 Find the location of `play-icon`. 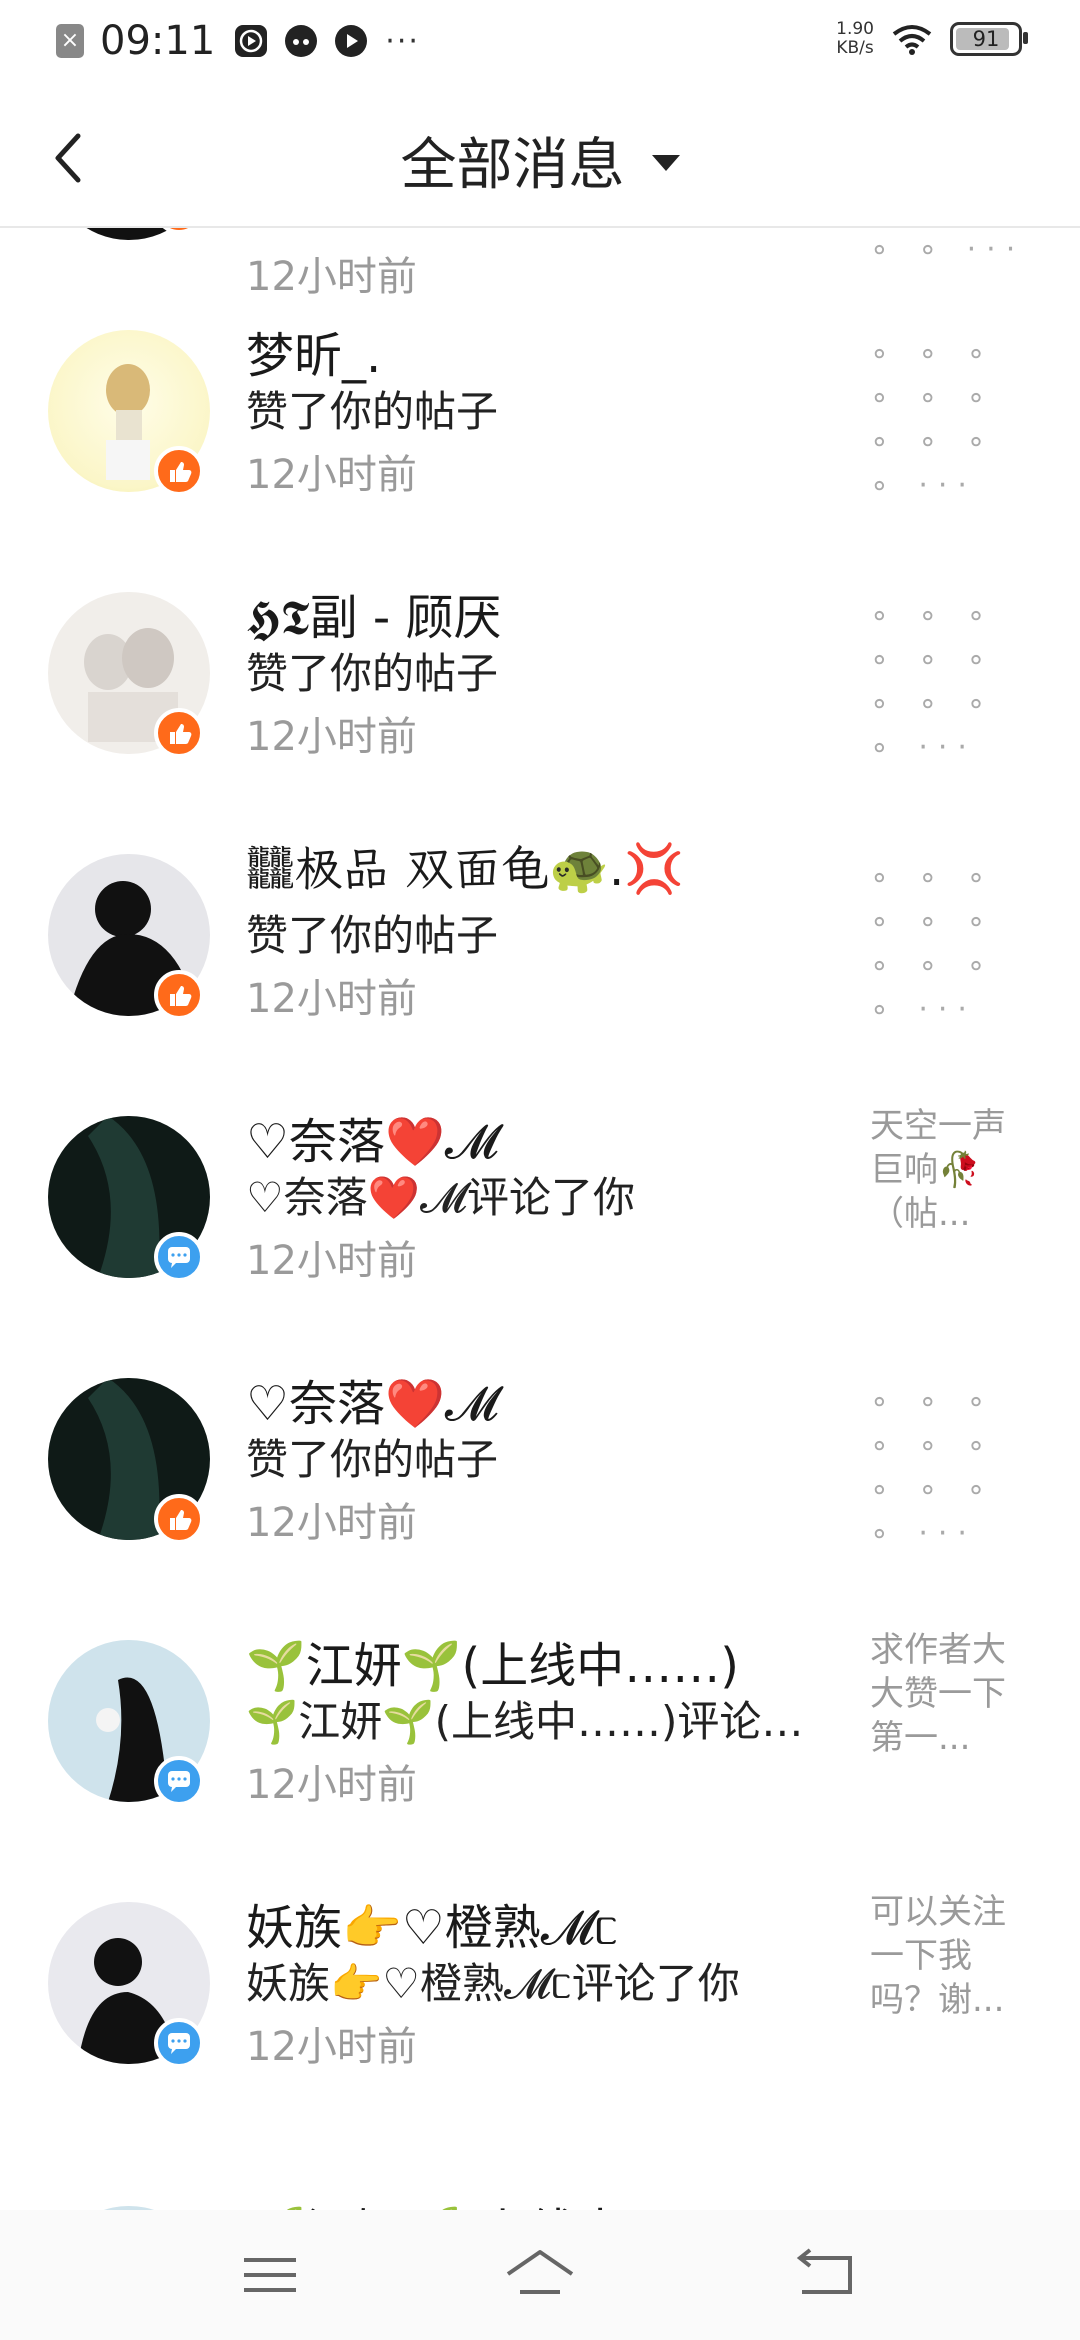

play-icon is located at coordinates (251, 41).